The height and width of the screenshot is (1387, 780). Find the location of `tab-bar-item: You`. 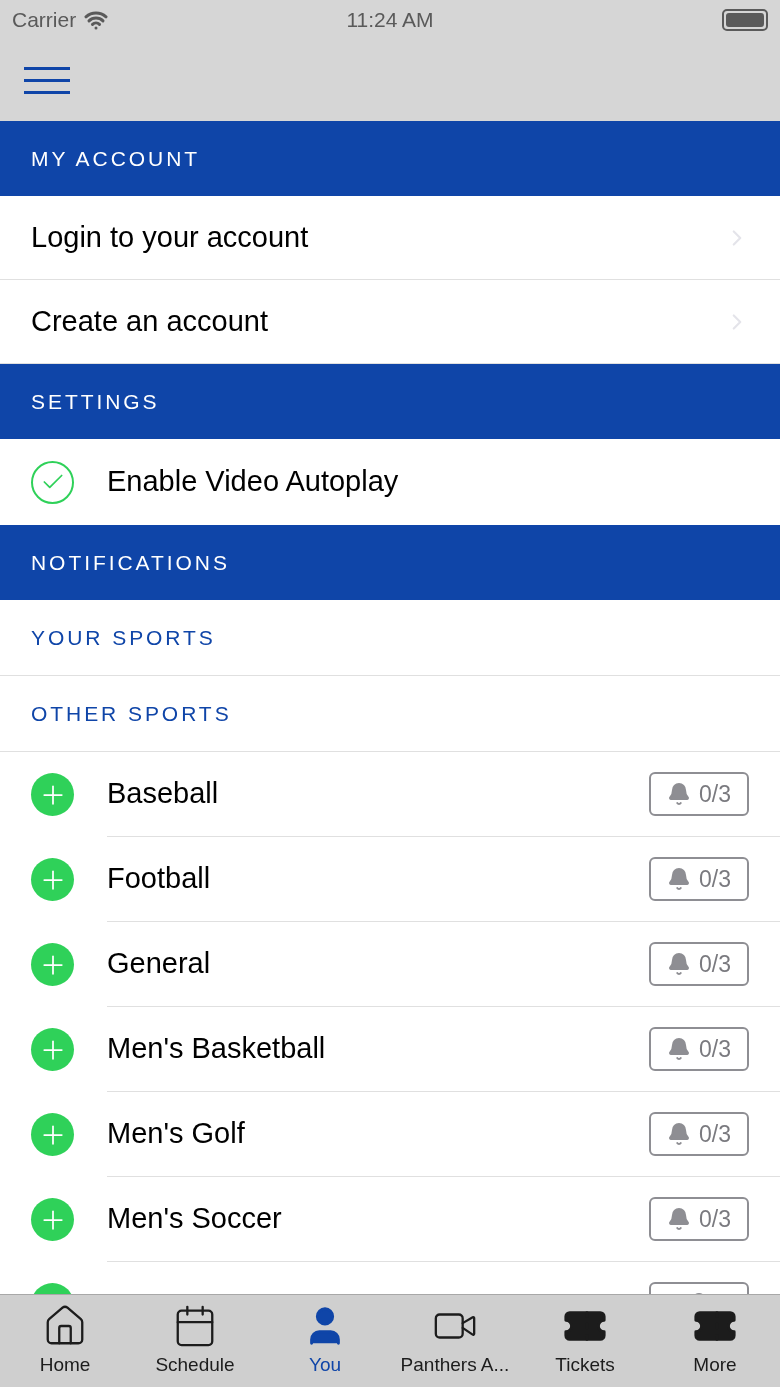

tab-bar-item: You is located at coordinates (325, 1341).